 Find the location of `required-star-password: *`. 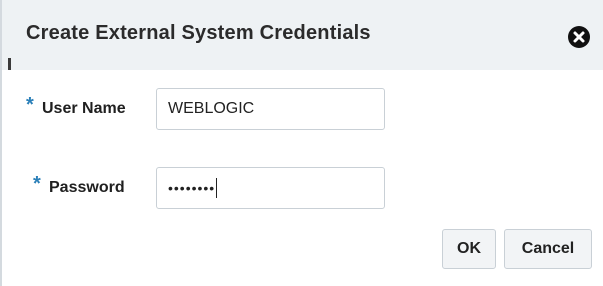

required-star-password: * is located at coordinates (37, 184).